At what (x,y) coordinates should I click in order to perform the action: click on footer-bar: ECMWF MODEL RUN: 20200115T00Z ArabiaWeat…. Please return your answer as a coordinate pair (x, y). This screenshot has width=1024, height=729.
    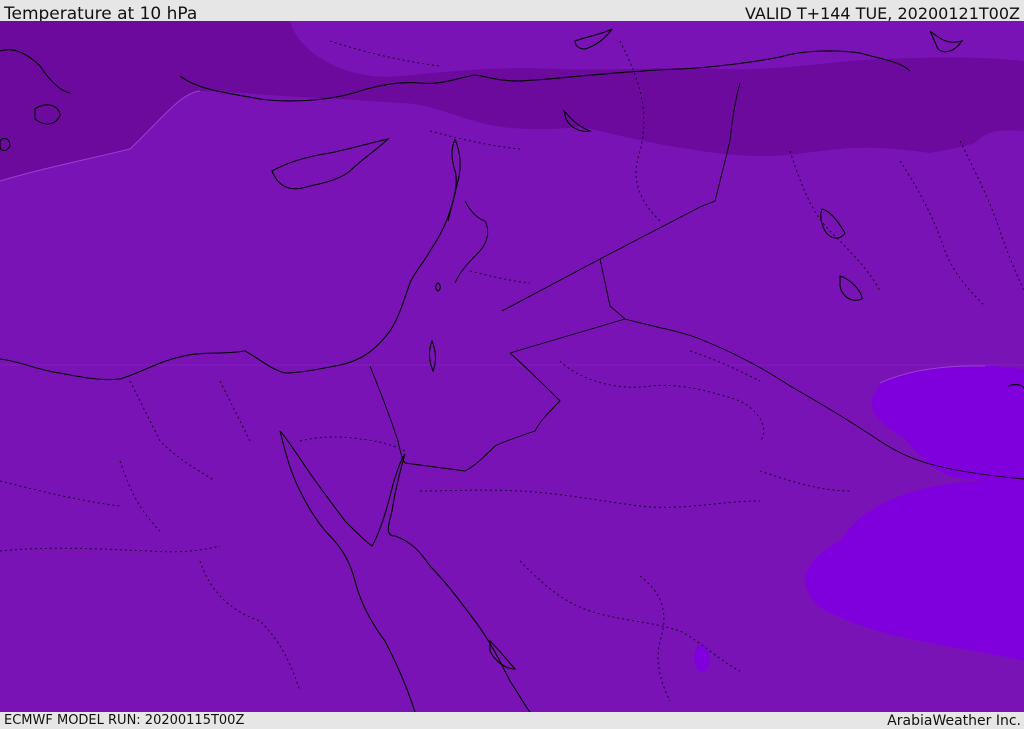
    Looking at the image, I should click on (512, 720).